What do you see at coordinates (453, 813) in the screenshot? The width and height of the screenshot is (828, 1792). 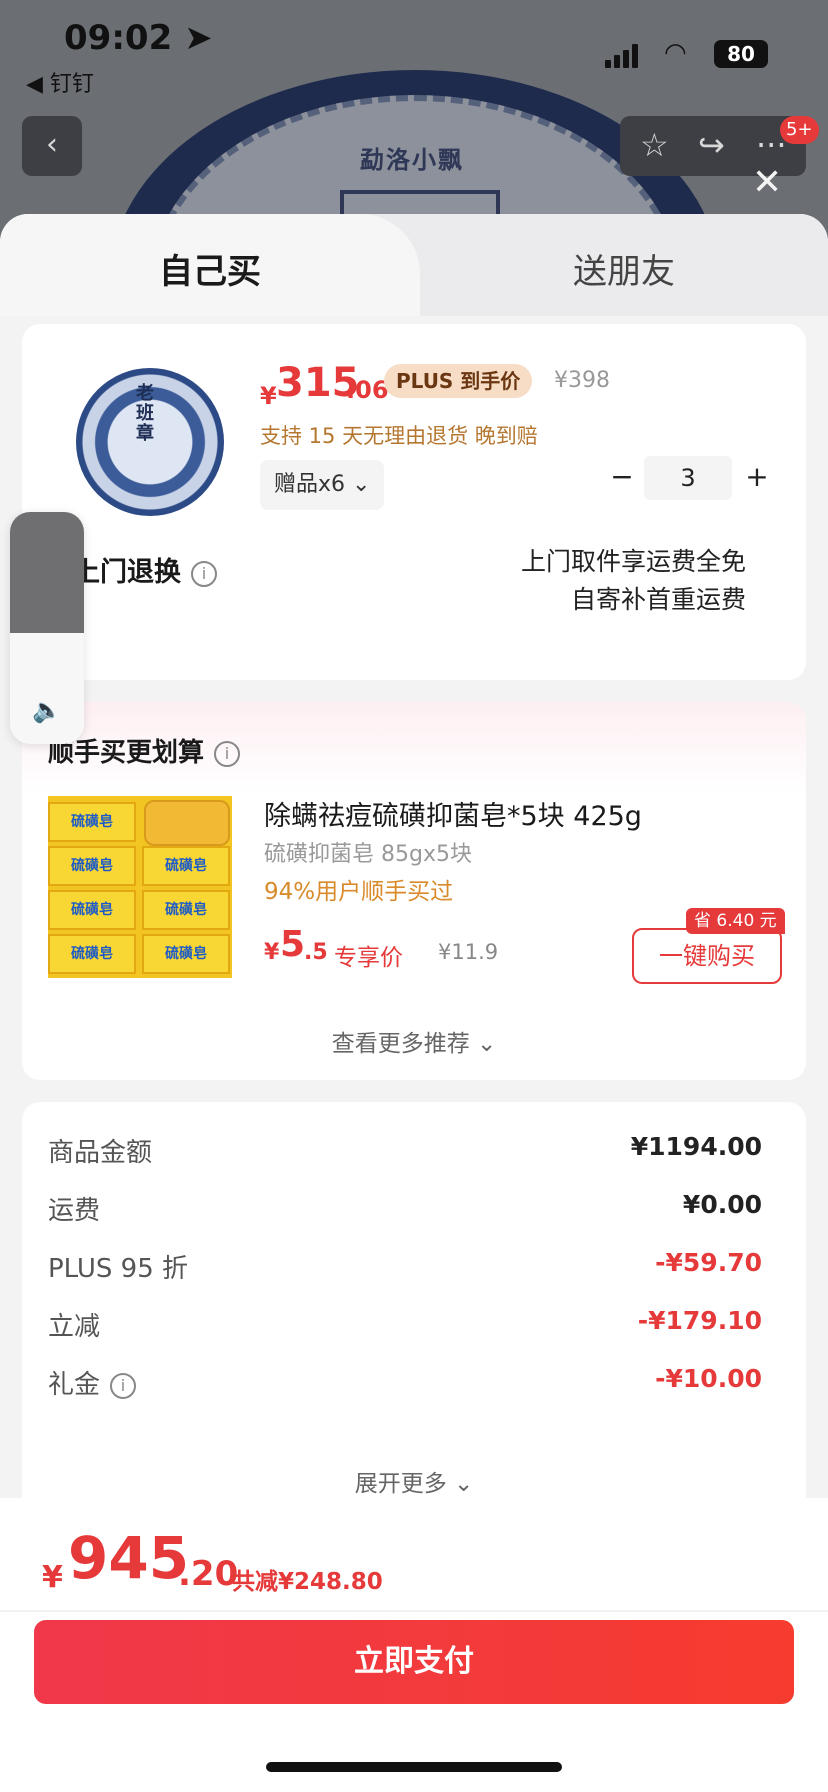 I see `cross-sell-name: 除螨祛痘硫磺抑菌皂*5块 425g` at bounding box center [453, 813].